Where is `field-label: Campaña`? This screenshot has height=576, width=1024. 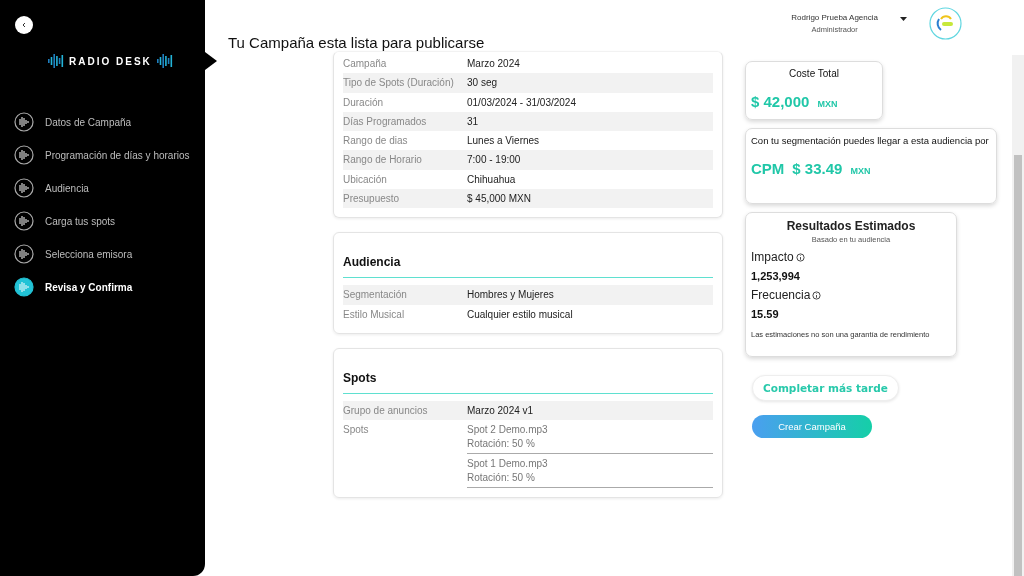
field-label: Campaña is located at coordinates (365, 63).